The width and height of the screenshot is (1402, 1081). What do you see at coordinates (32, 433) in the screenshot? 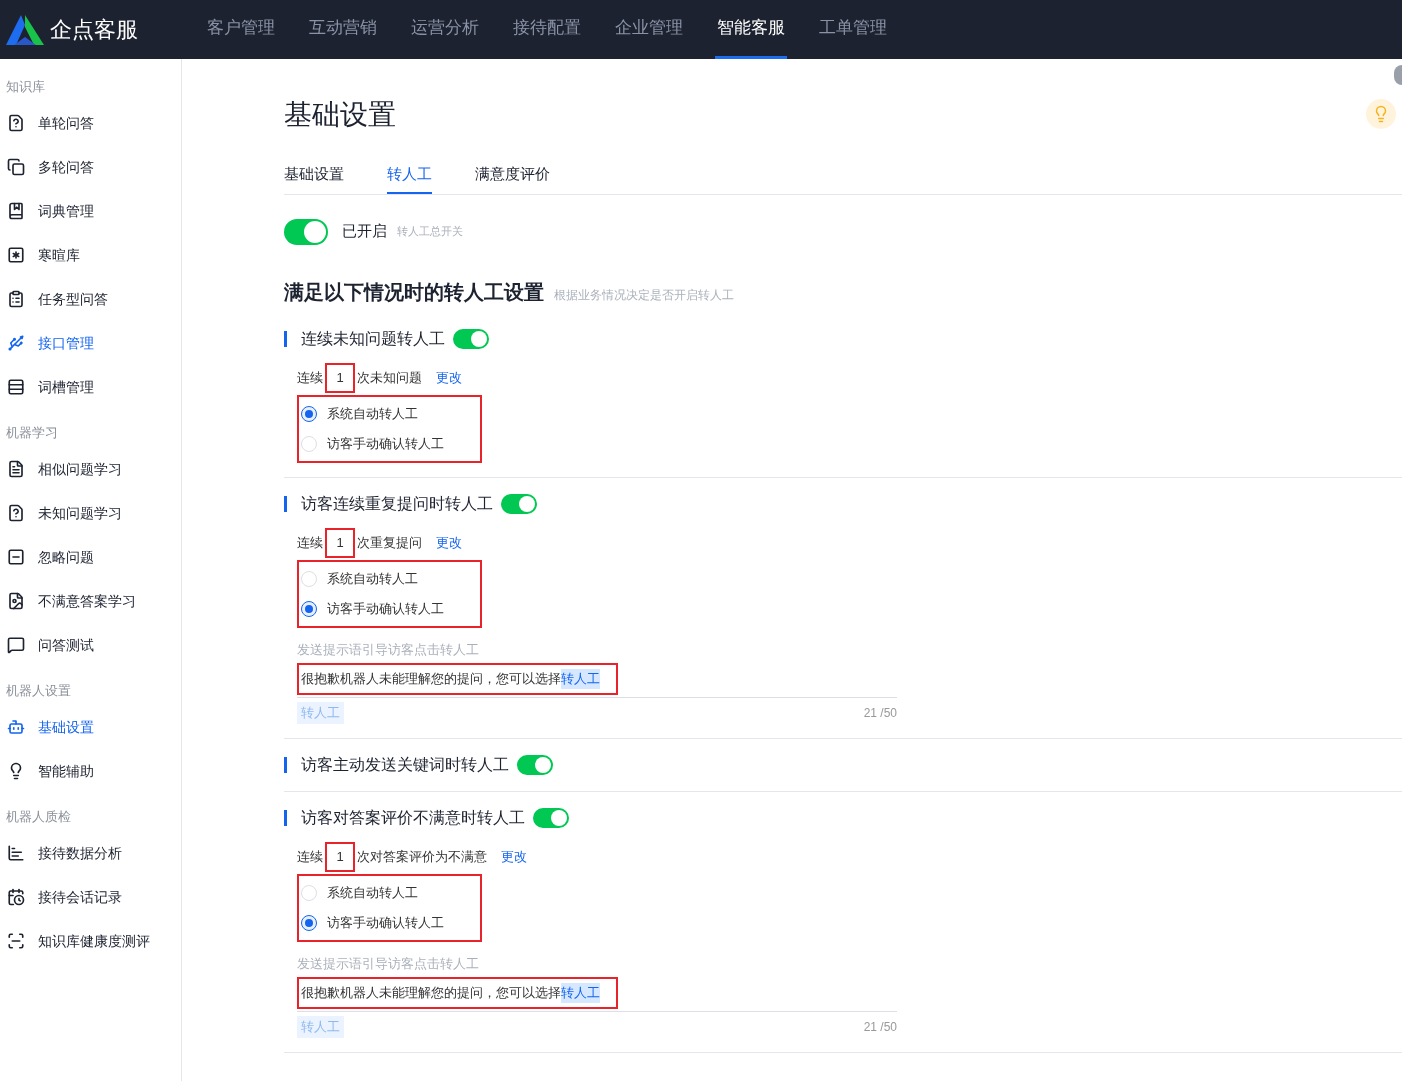
I see `sidebar-group-title: 机器学习` at bounding box center [32, 433].